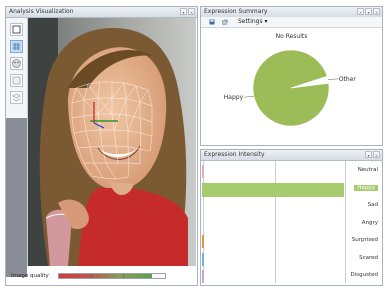 Image resolution: width=385 pixels, height=292 pixels. I want to click on overlay-icon, so click(16, 80).